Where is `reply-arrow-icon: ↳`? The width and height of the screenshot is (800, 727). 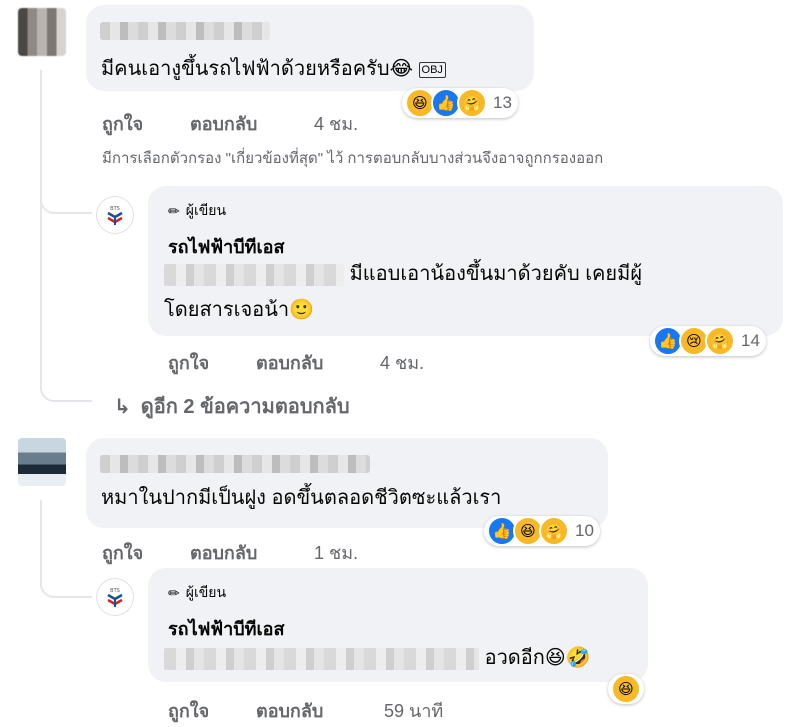 reply-arrow-icon: ↳ is located at coordinates (122, 406).